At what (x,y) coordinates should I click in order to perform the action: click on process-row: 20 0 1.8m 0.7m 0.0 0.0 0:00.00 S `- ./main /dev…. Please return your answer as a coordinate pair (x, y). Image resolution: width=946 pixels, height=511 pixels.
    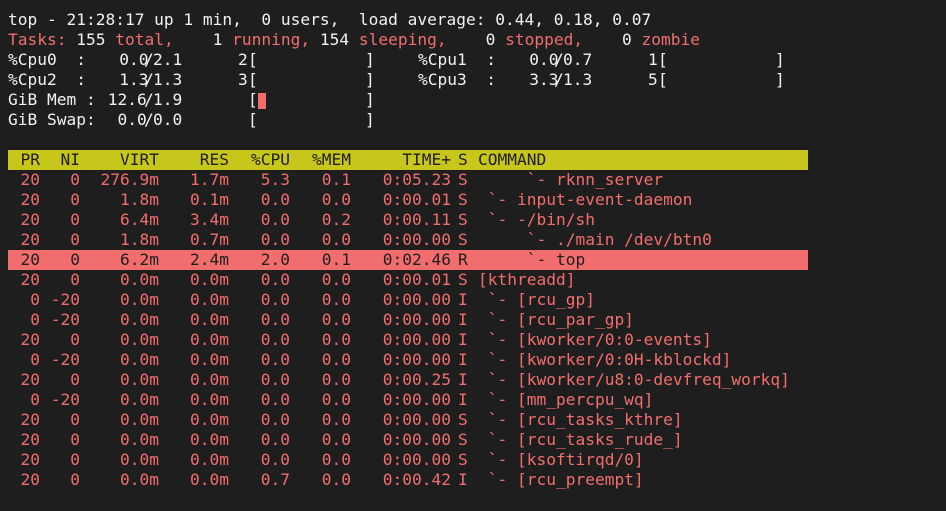
    Looking at the image, I should click on (408, 240).